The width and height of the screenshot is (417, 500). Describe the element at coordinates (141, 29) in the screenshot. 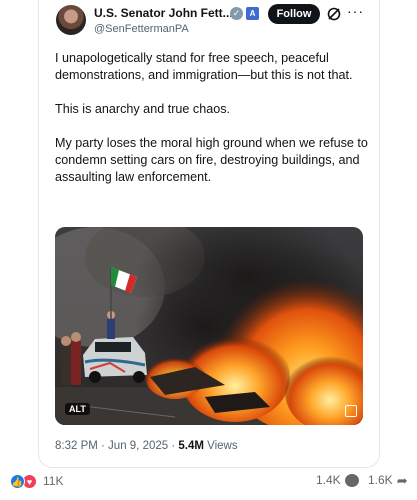

I see `author-handle: @SenFettermanPA` at that location.